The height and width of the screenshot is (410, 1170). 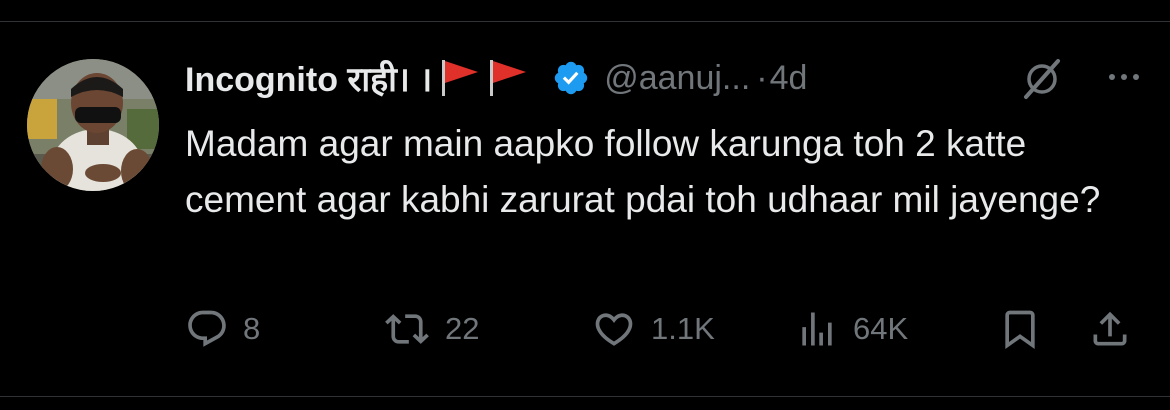 I want to click on repost-icon, so click(x=407, y=329).